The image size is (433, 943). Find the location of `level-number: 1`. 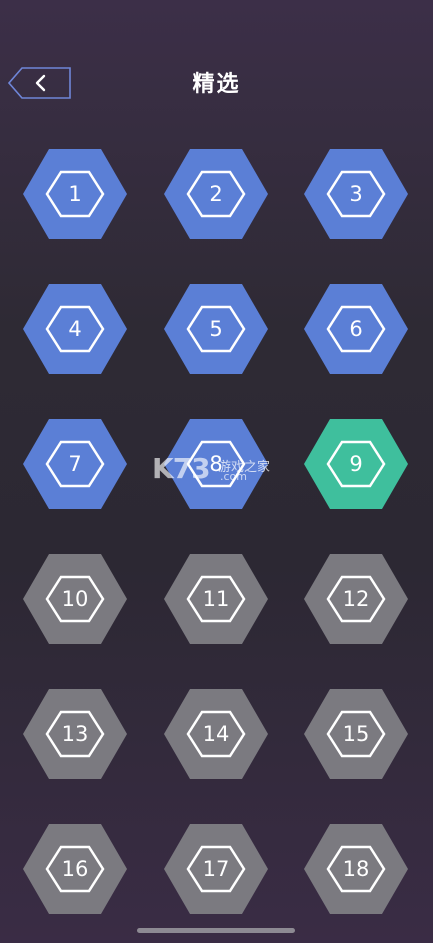

level-number: 1 is located at coordinates (75, 194).